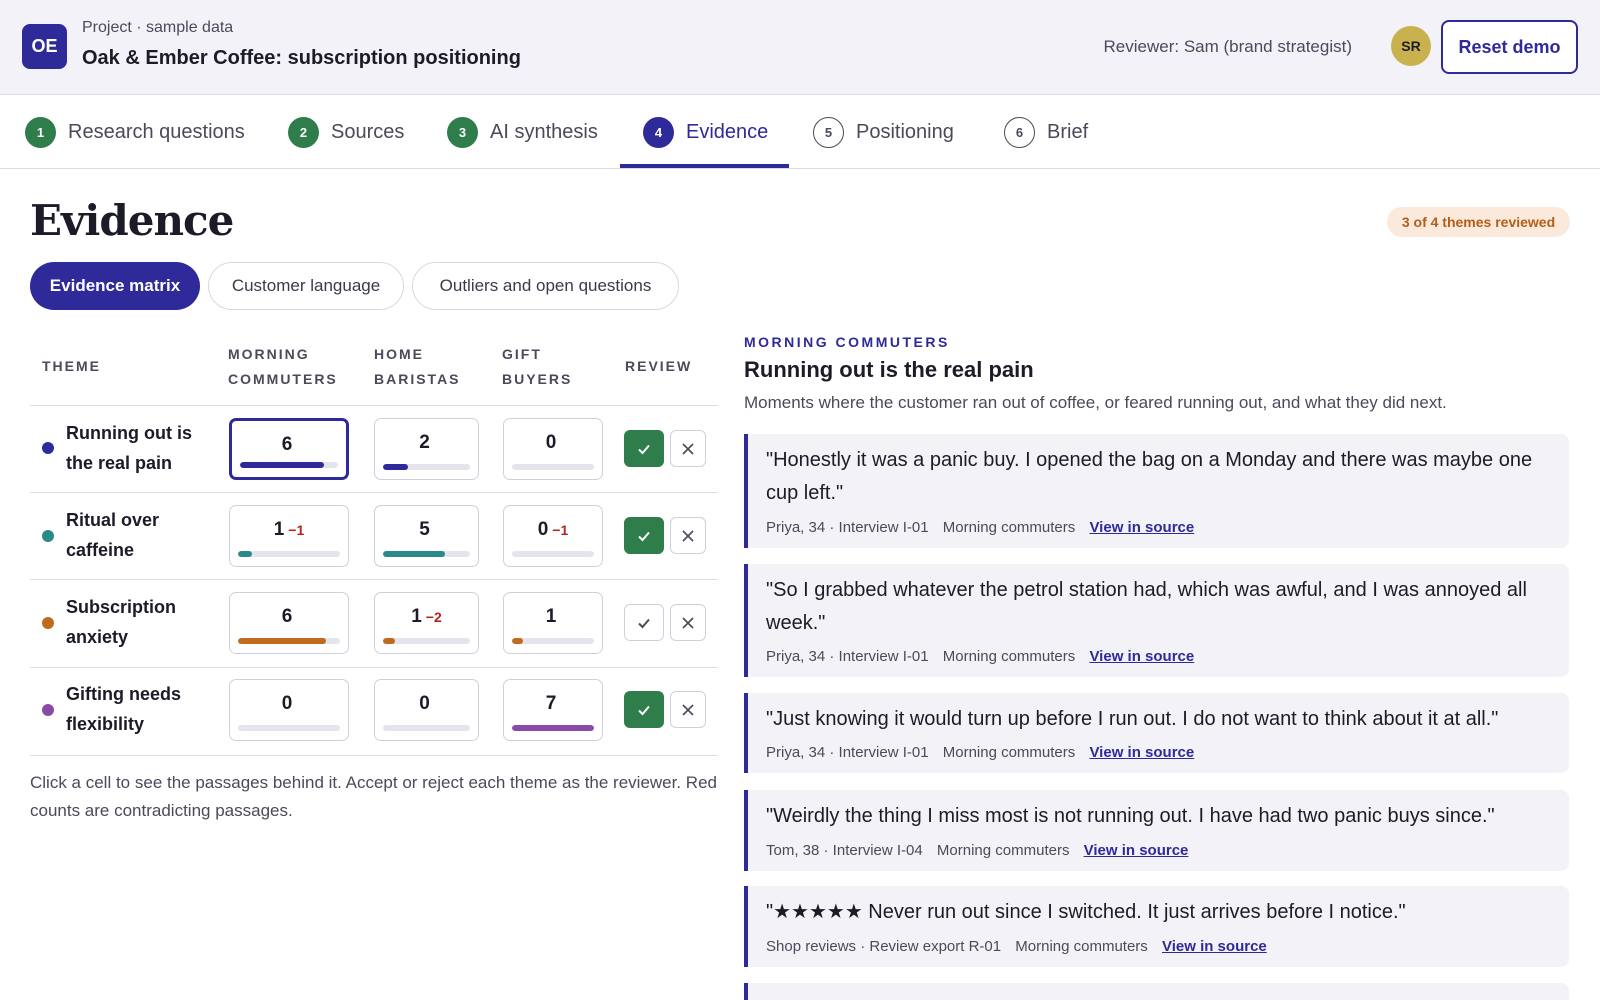  I want to click on header-line: MORNING, so click(269, 354).